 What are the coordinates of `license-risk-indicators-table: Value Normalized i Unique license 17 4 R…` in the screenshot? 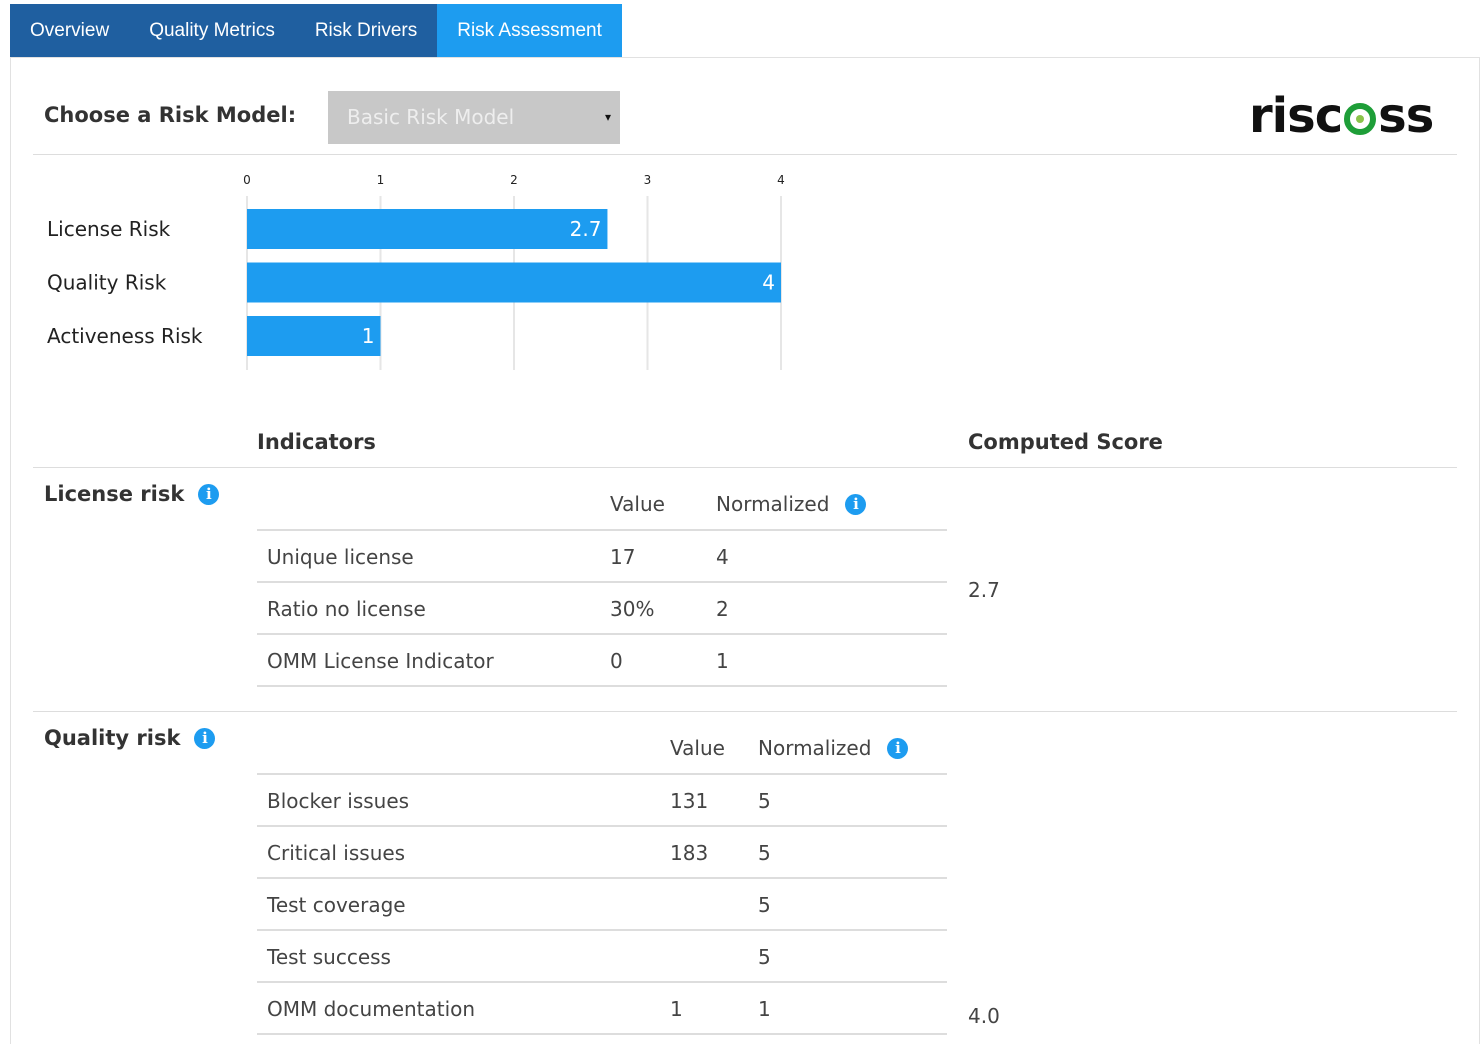 It's located at (602, 583).